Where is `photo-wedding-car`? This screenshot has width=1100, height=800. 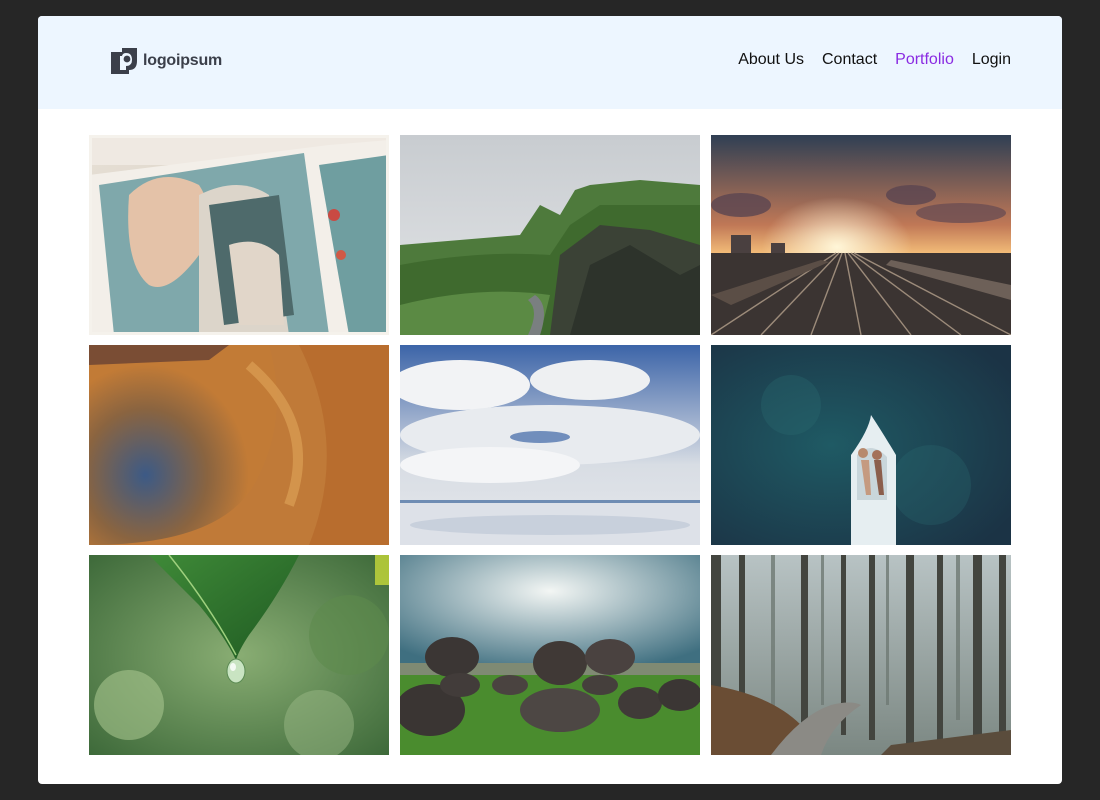
photo-wedding-car is located at coordinates (239, 235).